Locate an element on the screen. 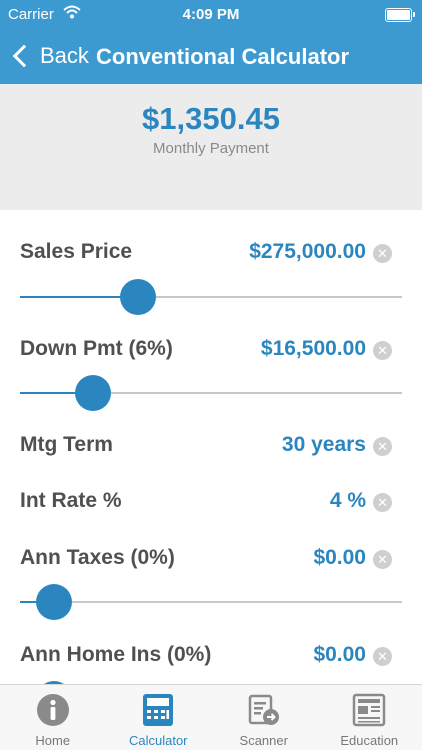 The height and width of the screenshot is (750, 422). clear-interest-rate-button: ✕ is located at coordinates (382, 502).